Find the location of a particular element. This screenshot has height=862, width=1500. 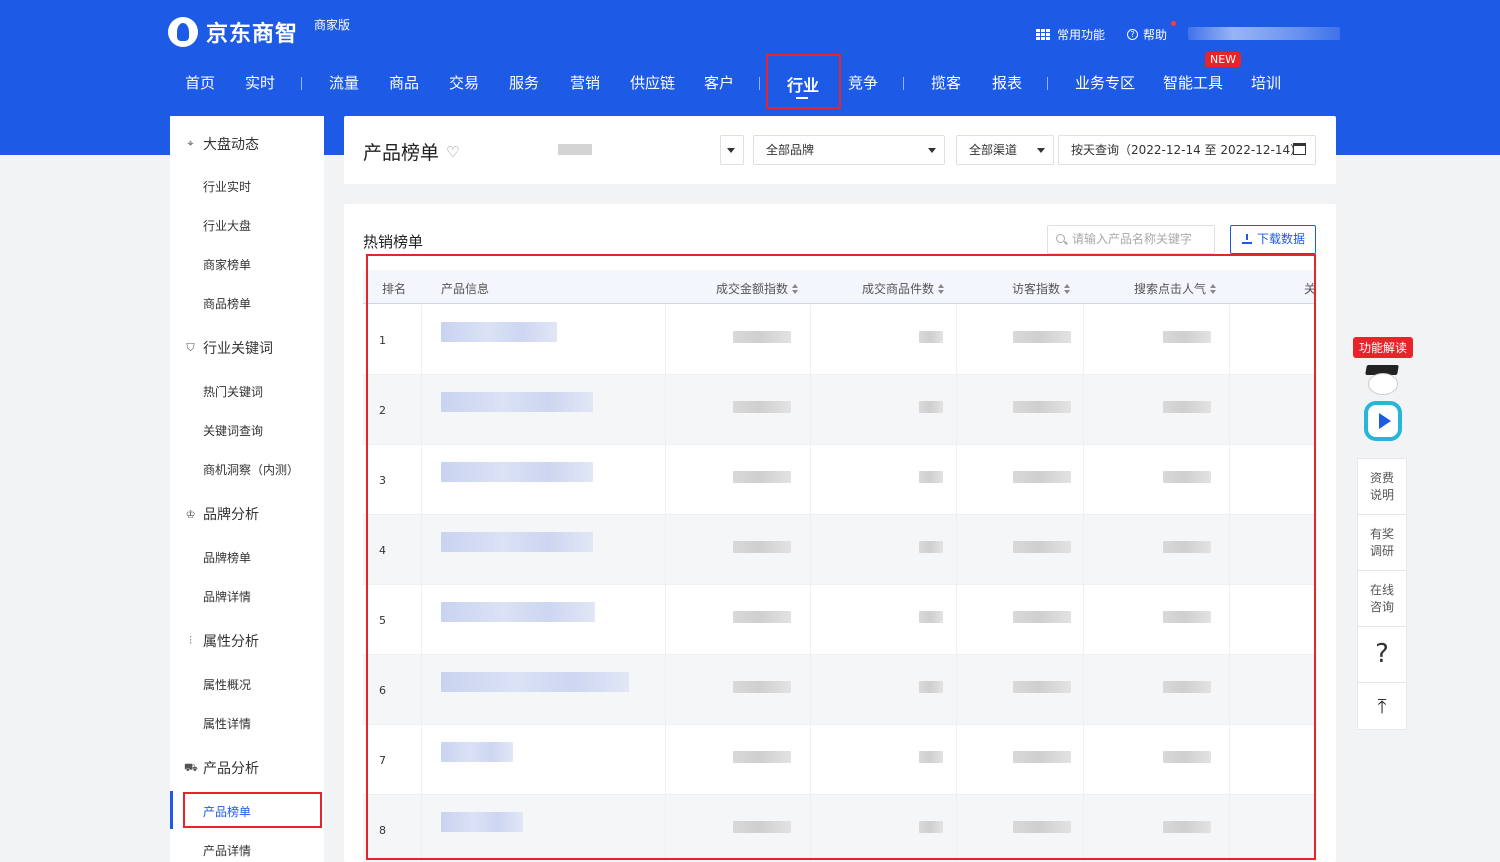

apps-grid-icon is located at coordinates (1043, 34).